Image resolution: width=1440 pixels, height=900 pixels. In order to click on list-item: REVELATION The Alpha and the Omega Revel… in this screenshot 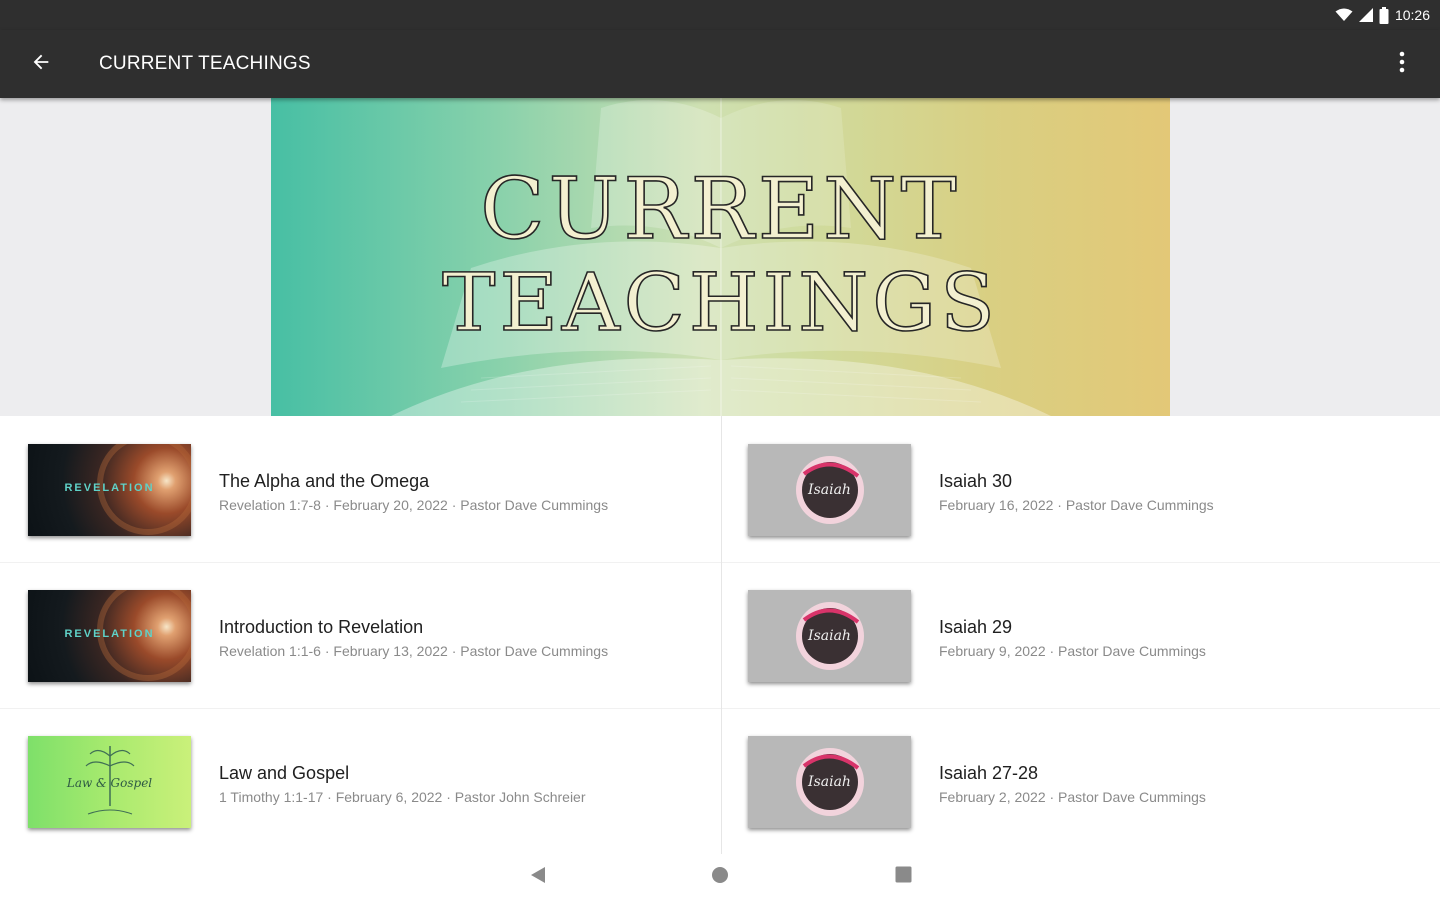, I will do `click(360, 489)`.